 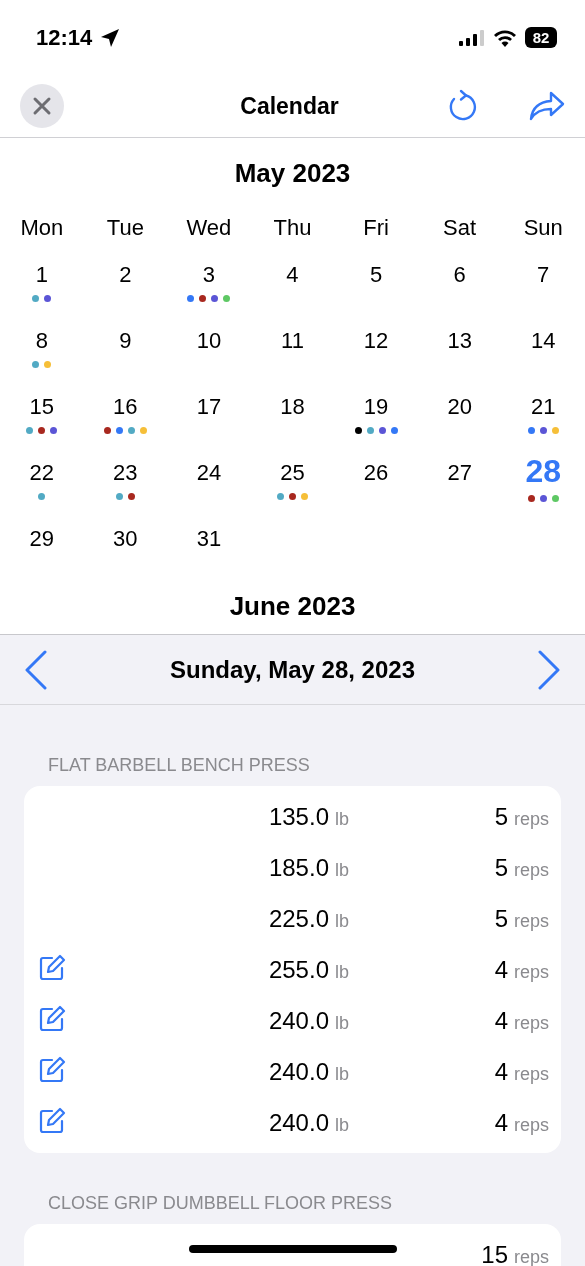 I want to click on calendar-day: 28, so click(x=543, y=471).